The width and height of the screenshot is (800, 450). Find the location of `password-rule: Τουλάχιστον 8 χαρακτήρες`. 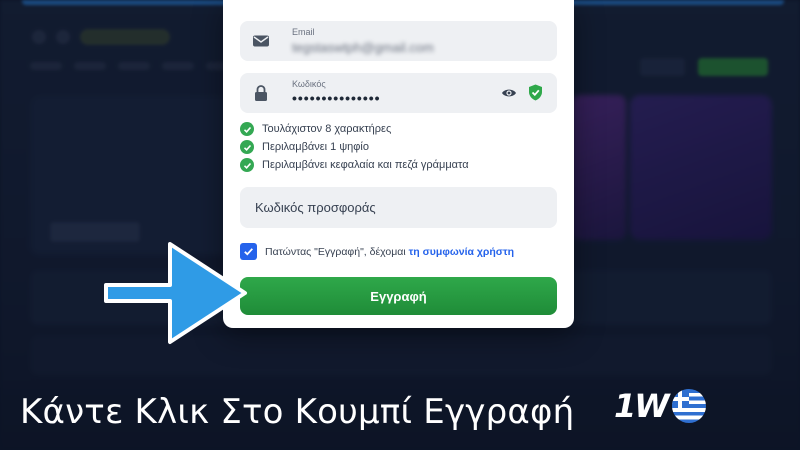

password-rule: Τουλάχιστον 8 χαρακτήρες is located at coordinates (315, 129).